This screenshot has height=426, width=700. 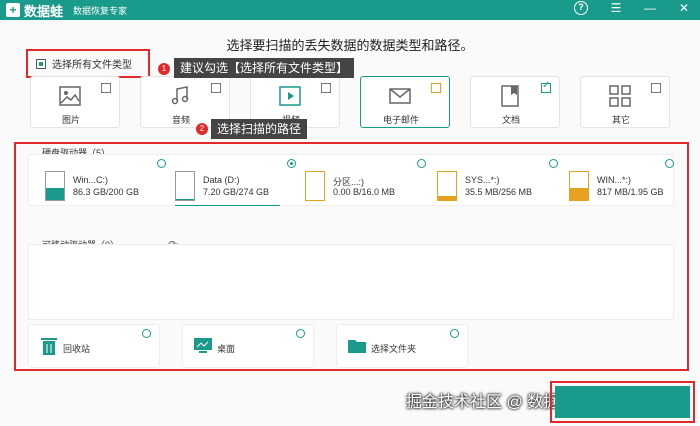 What do you see at coordinates (264, 68) in the screenshot?
I see `tip-select-all: 建议勾选【选择所有文件类型】` at bounding box center [264, 68].